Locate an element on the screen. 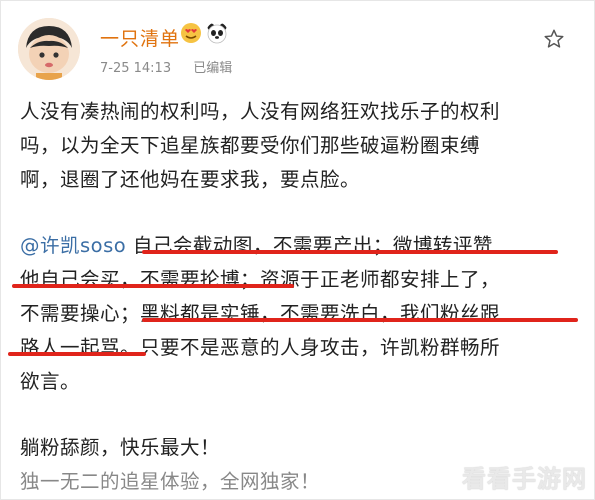  body-line: 吗，以为全天下追星族都要受你们那些破逼粉圈束缚 is located at coordinates (250, 145).